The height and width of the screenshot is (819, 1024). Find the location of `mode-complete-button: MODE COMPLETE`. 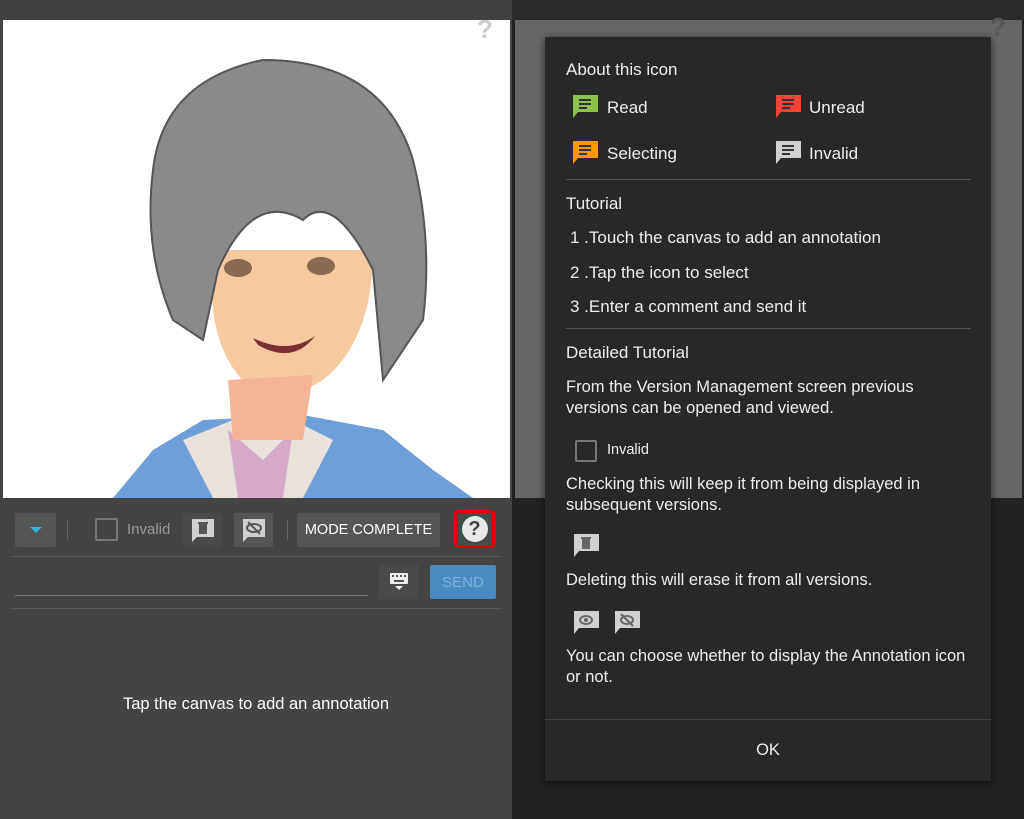

mode-complete-button: MODE COMPLETE is located at coordinates (368, 530).